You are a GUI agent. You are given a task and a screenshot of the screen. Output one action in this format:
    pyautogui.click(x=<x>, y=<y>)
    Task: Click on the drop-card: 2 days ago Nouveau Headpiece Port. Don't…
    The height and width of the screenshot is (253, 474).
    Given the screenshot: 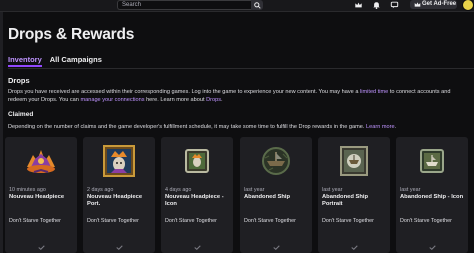 What is the action you would take?
    pyautogui.click(x=119, y=195)
    